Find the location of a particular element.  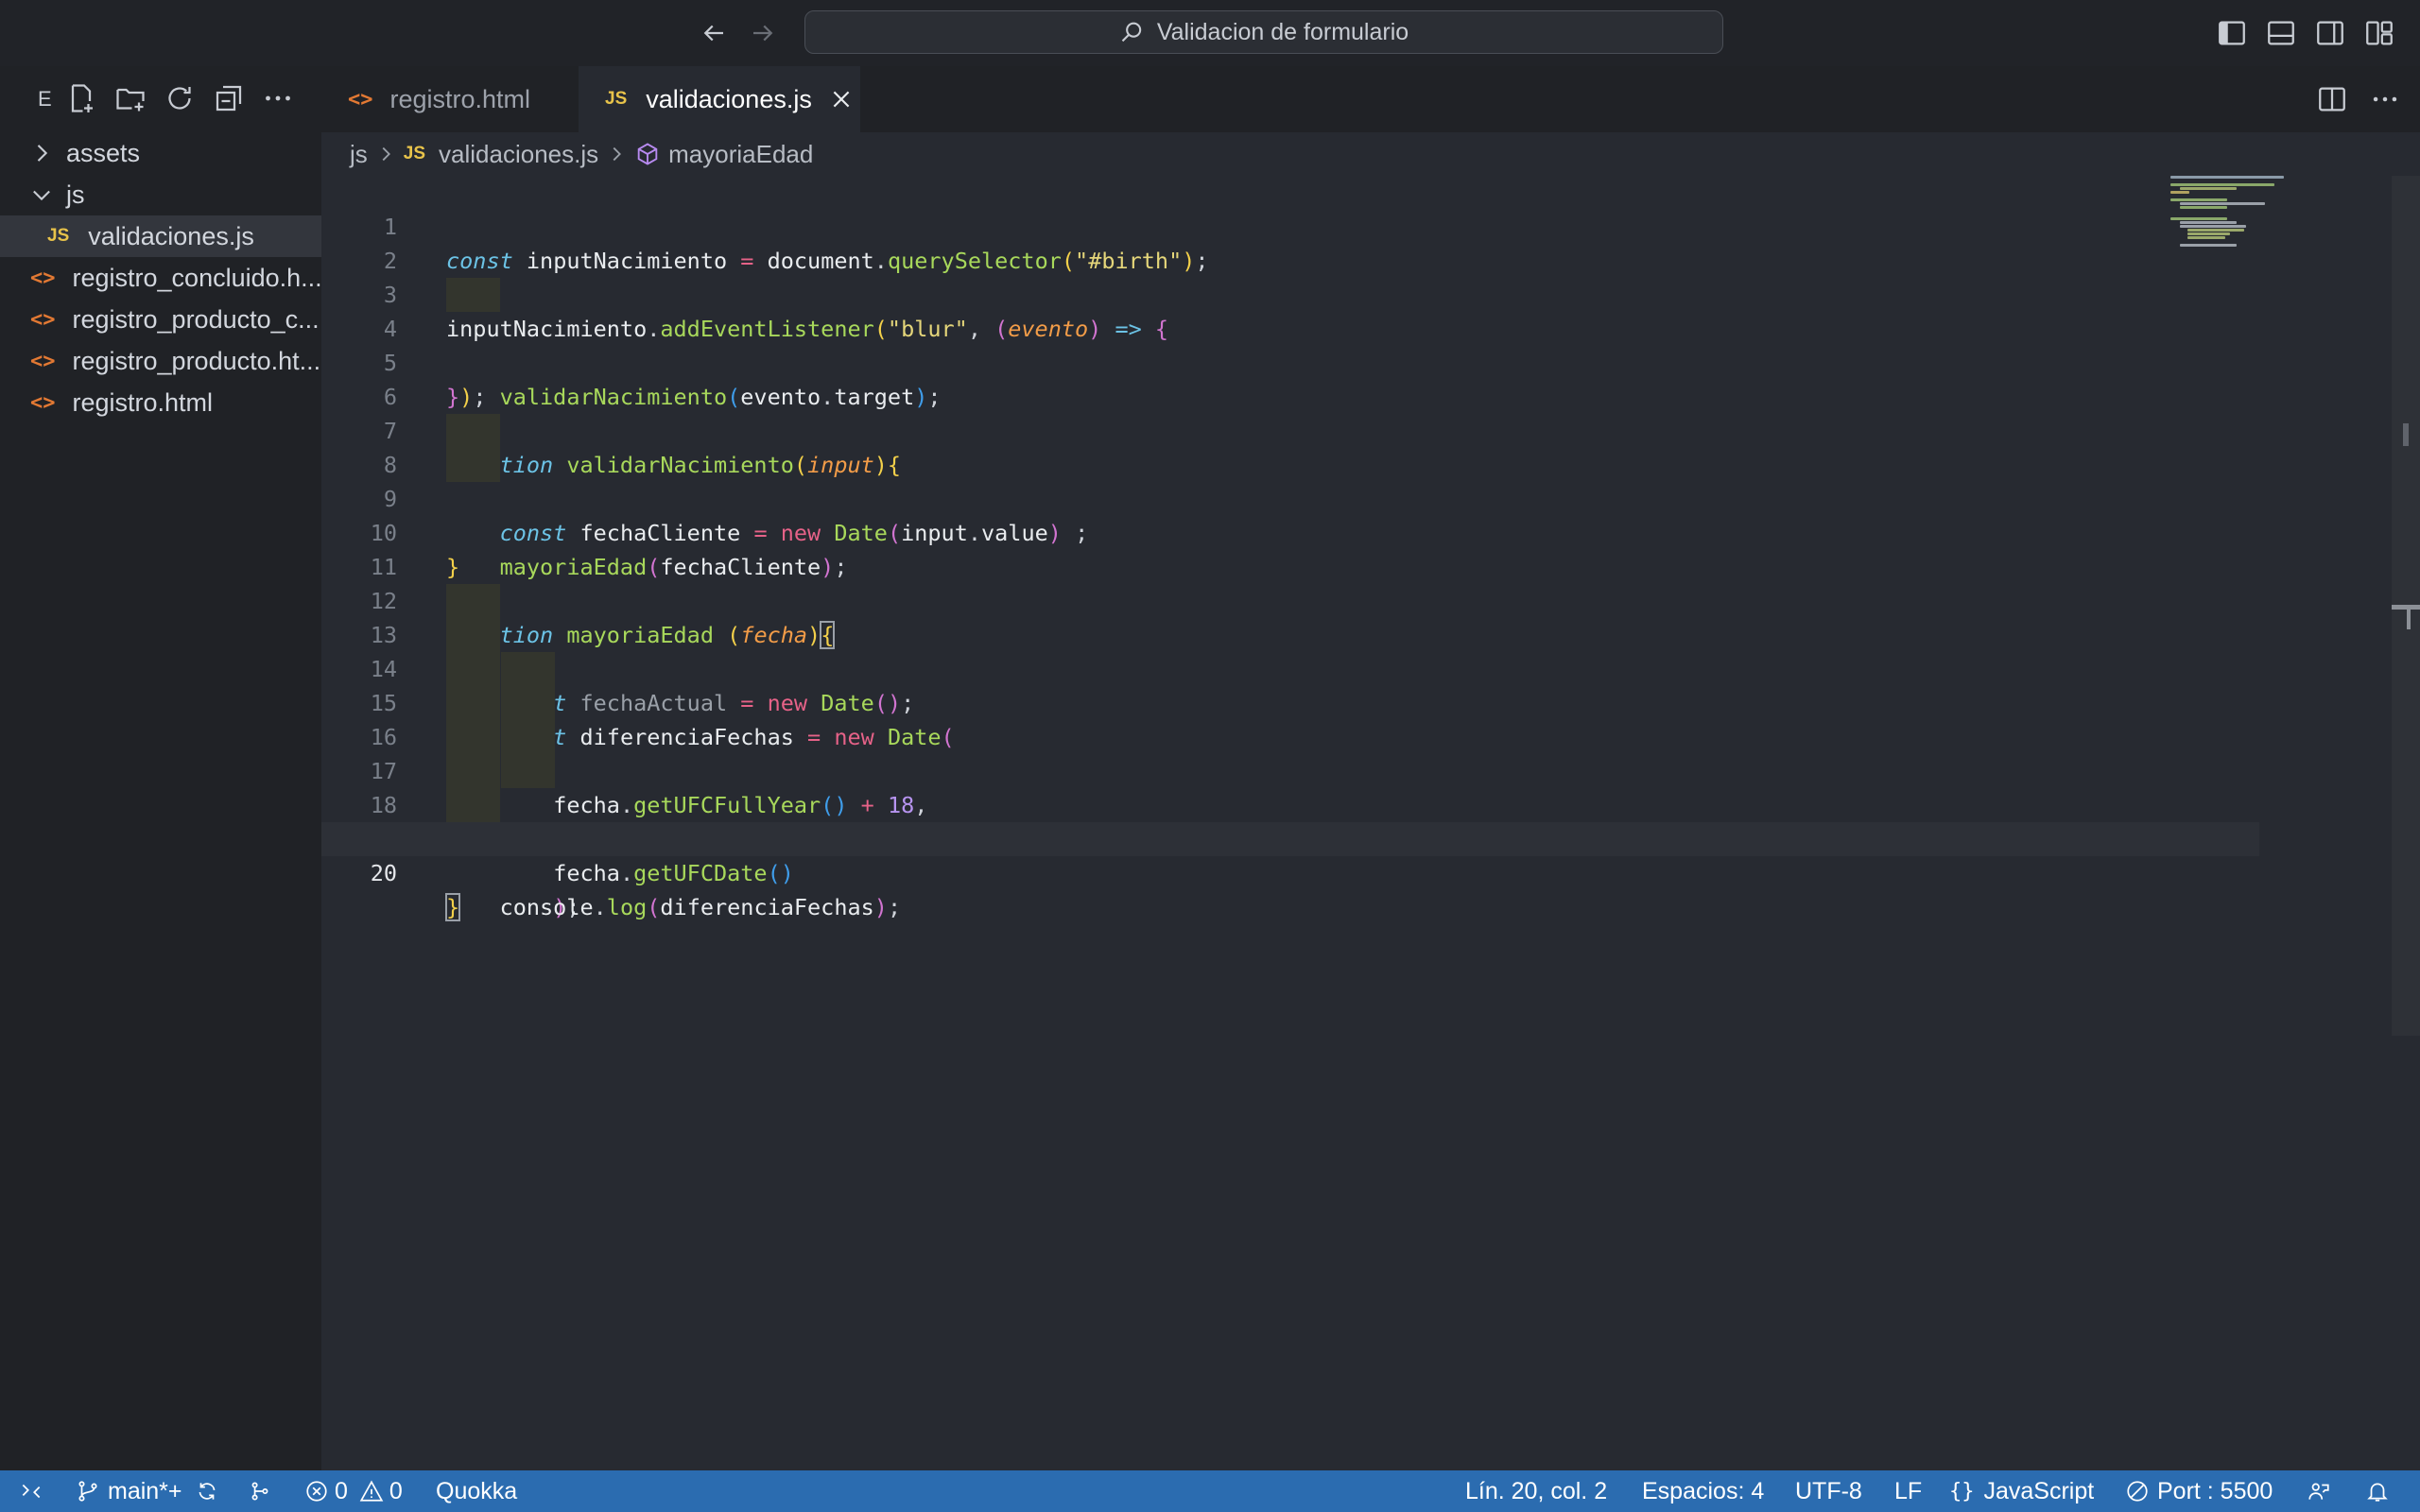

encoding-label: UTF-8 is located at coordinates (1829, 1490).